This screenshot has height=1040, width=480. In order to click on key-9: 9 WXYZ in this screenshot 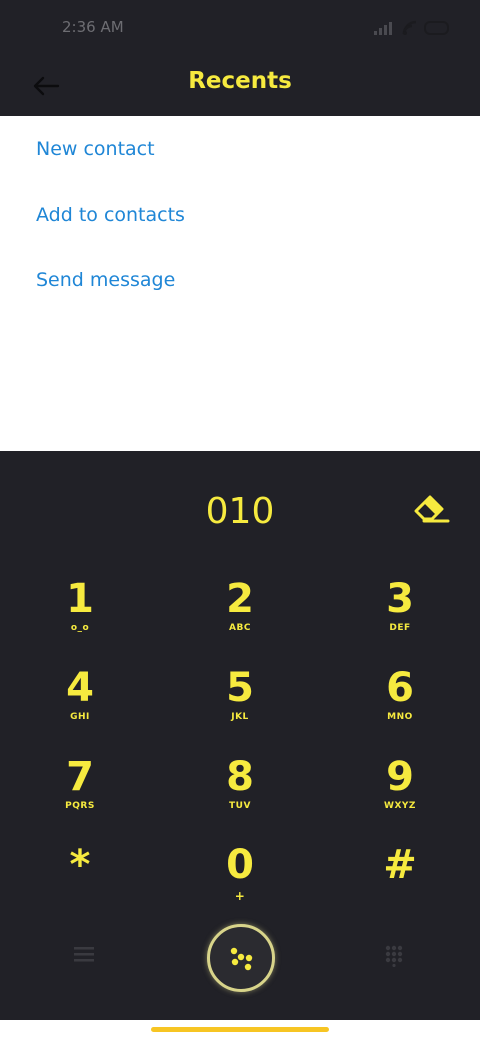, I will do `click(400, 795)`.